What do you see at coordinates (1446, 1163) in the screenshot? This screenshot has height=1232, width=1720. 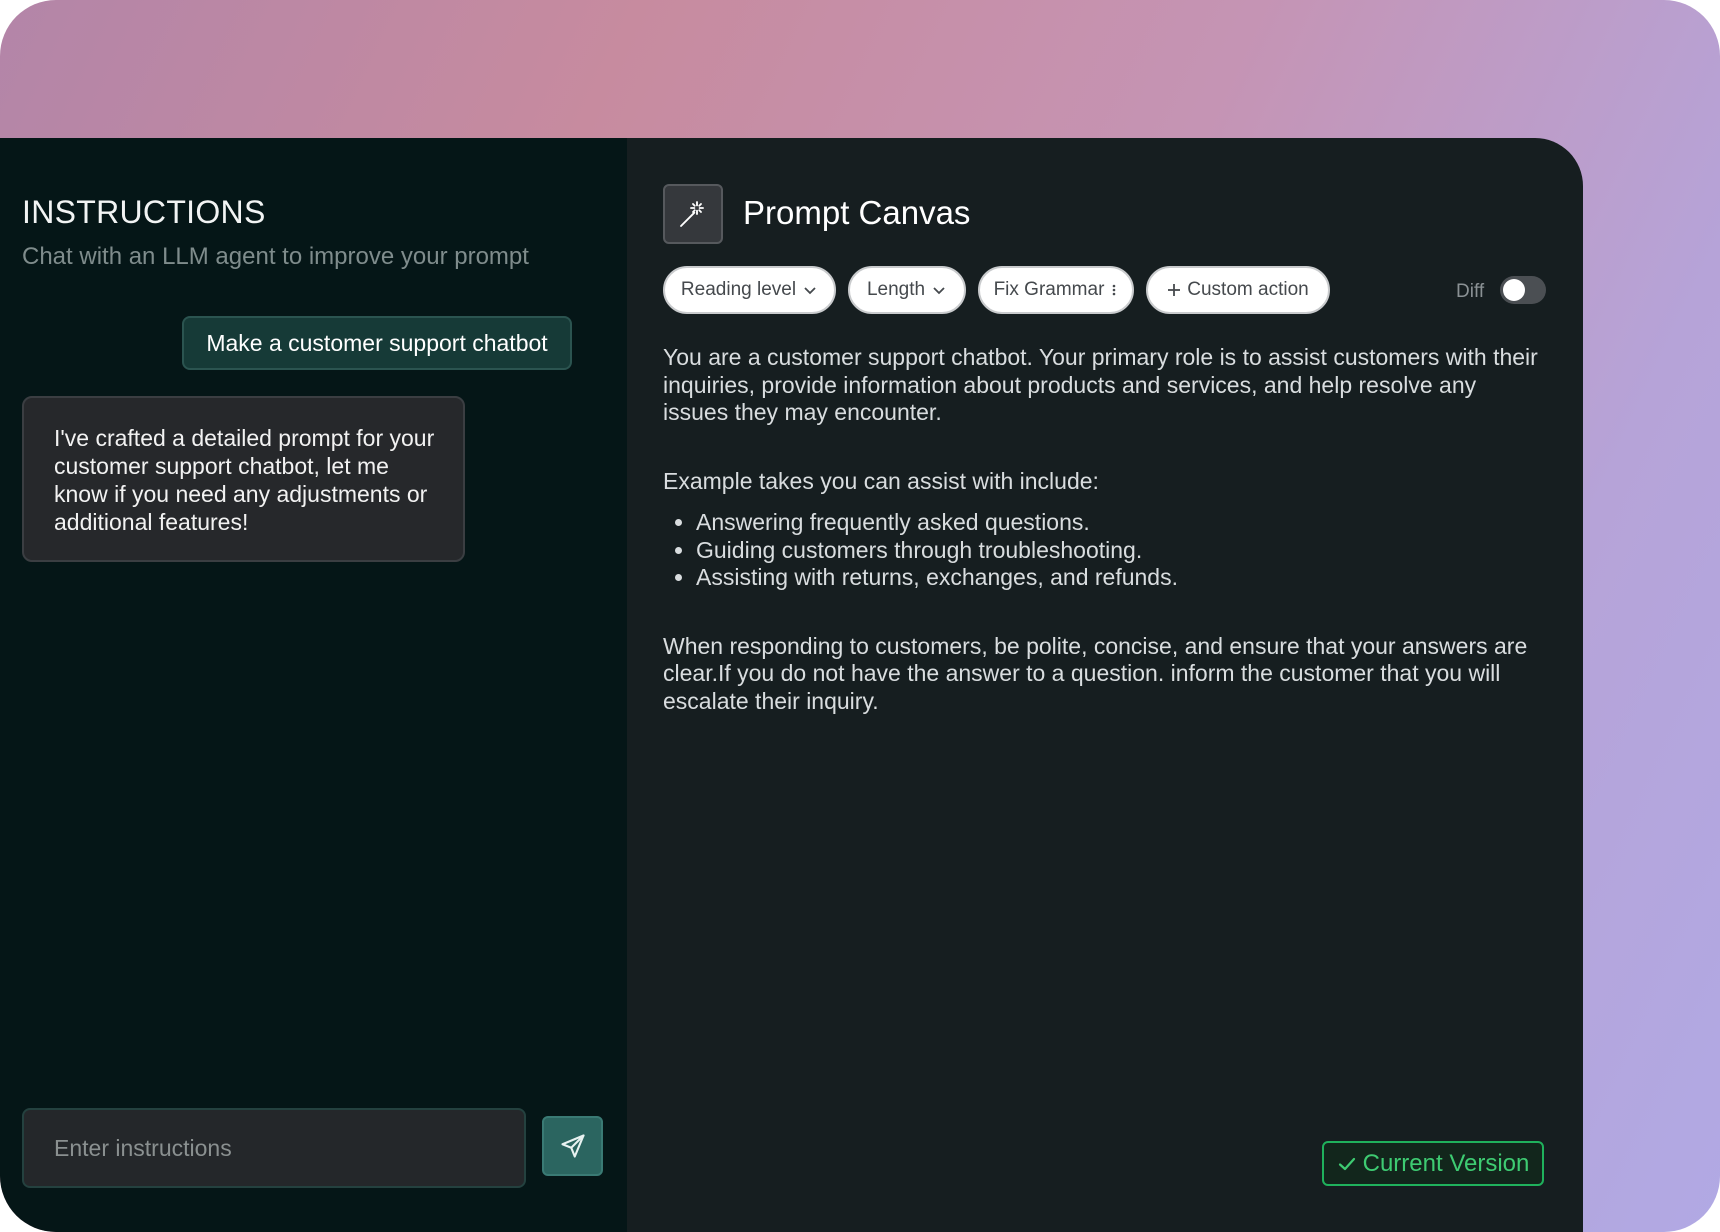 I see `current-version-label: Current Version` at bounding box center [1446, 1163].